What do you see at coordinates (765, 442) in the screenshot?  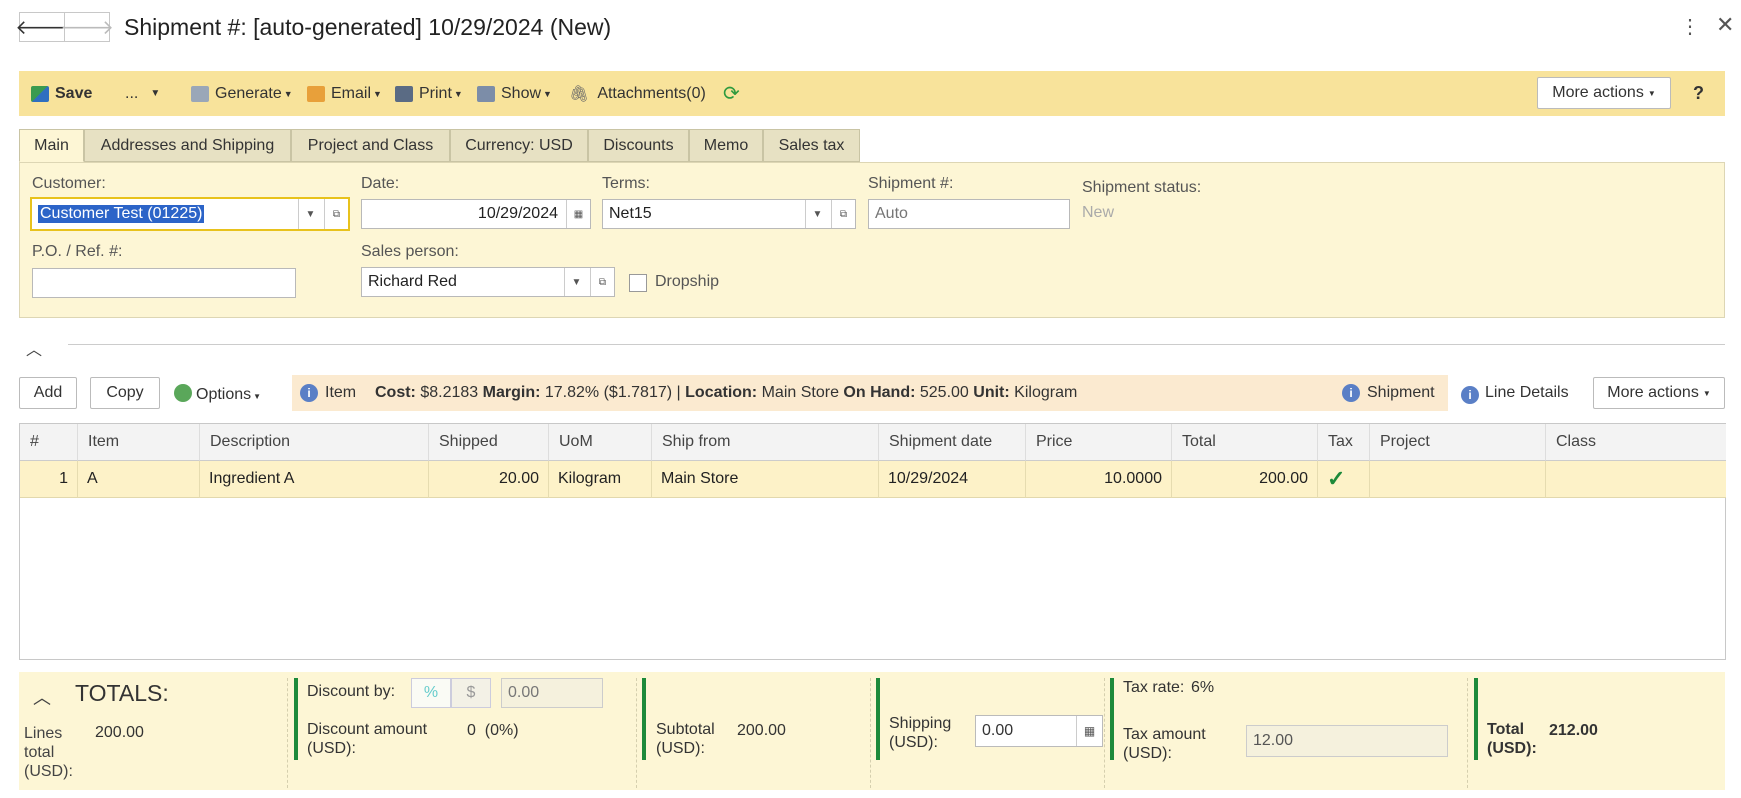 I see `column-header-ship-from: Ship from` at bounding box center [765, 442].